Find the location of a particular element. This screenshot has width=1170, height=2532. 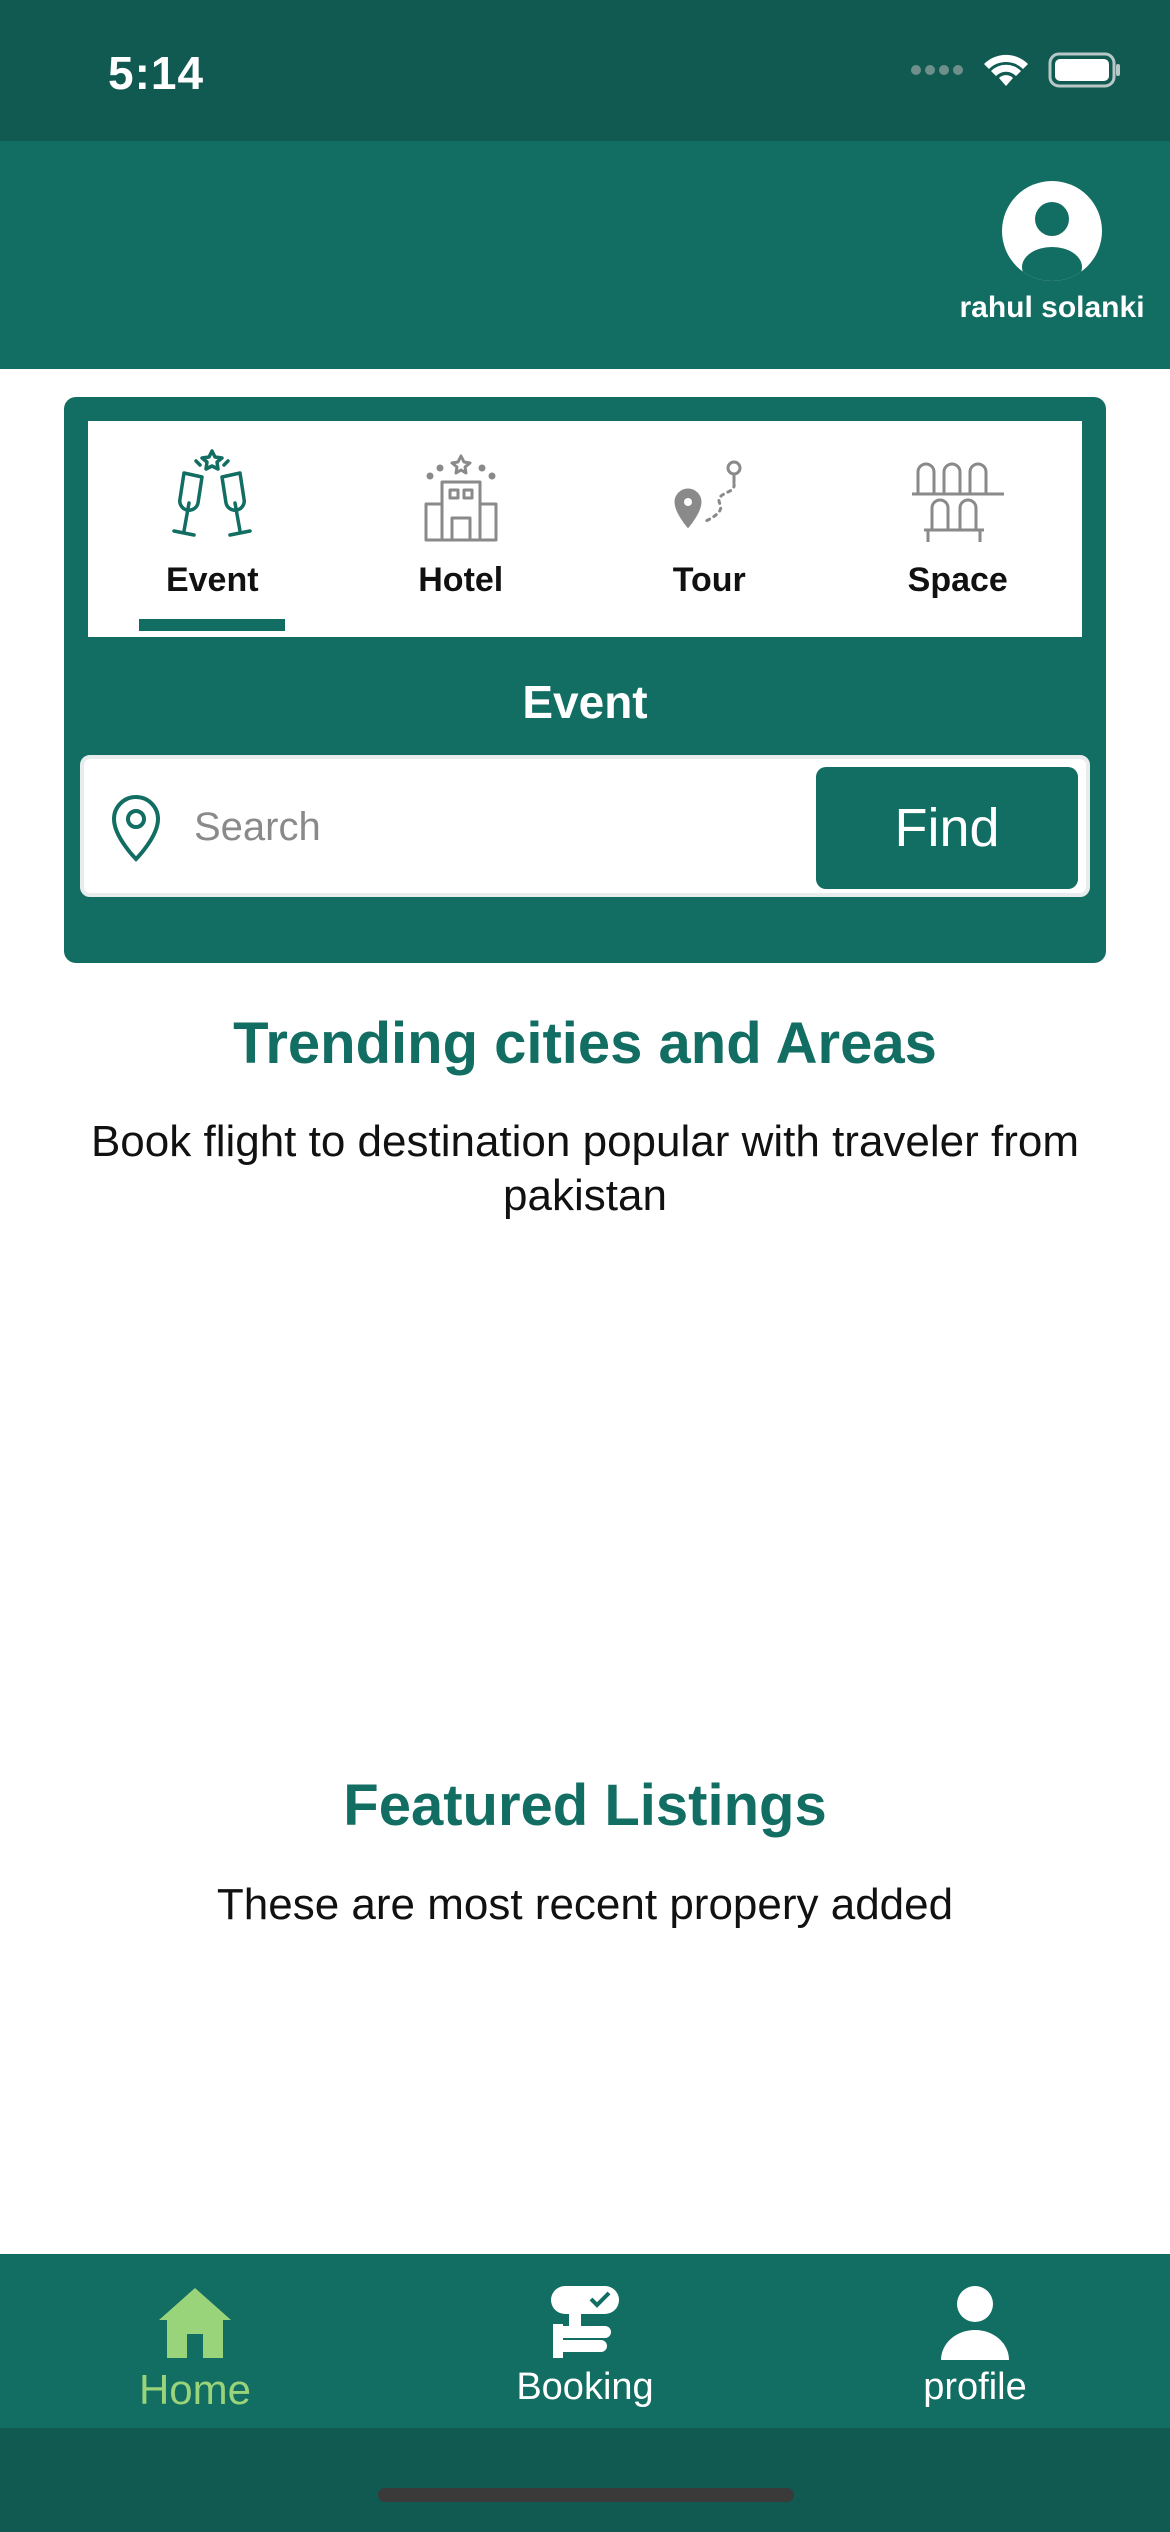

featured-subtitle: These are most recent propery added is located at coordinates (585, 1904).